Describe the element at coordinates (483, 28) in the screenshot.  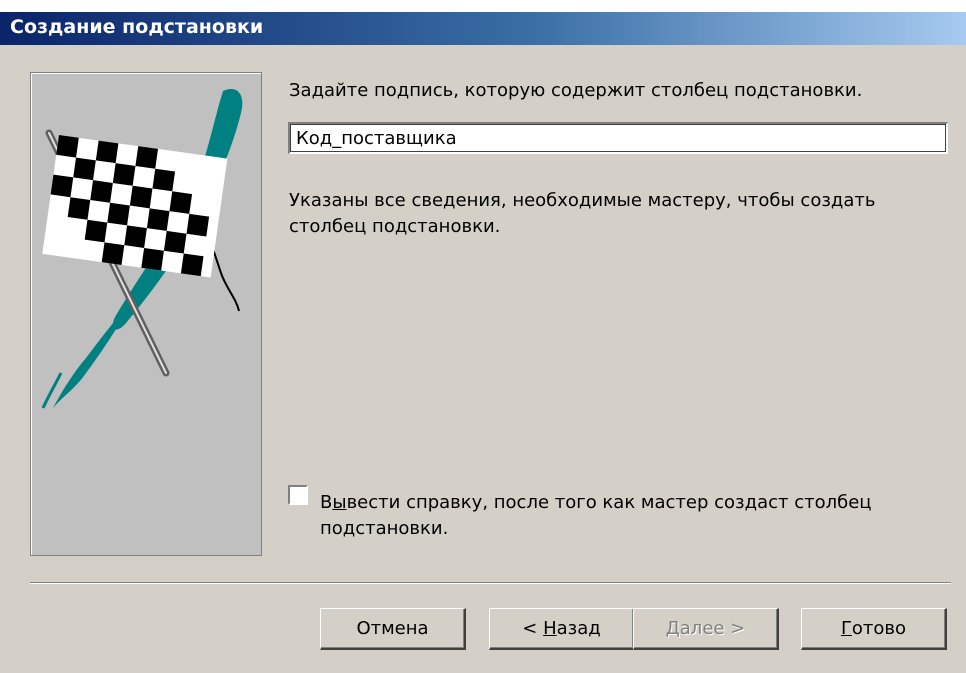
I see `title-bar: Создание подстановки` at that location.